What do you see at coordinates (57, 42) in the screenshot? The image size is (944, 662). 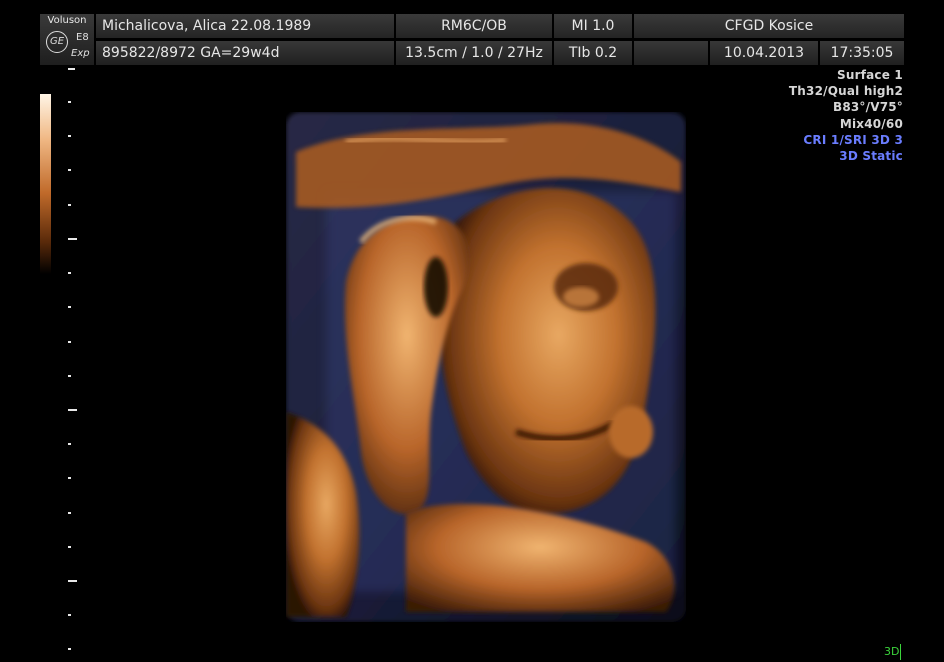 I see `ge-logo-icon: GE` at bounding box center [57, 42].